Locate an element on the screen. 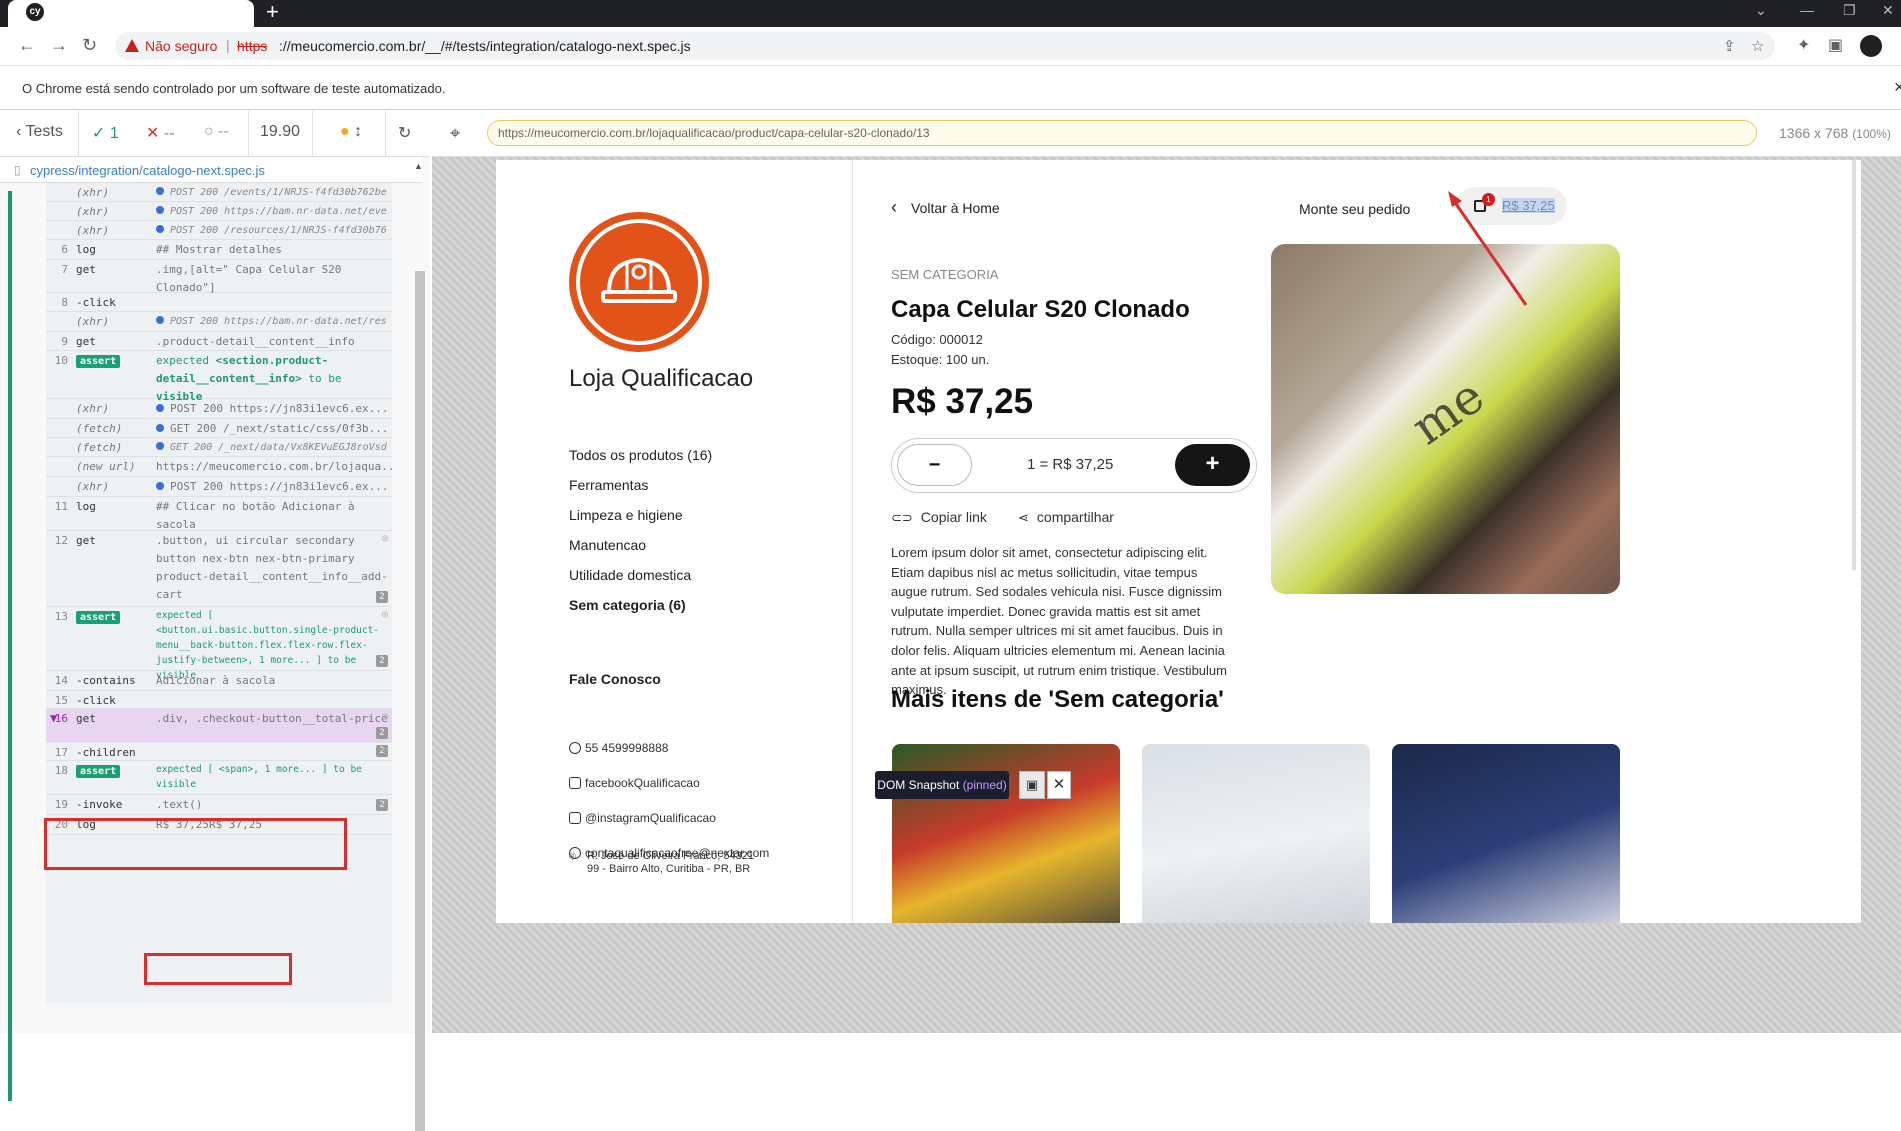  log-row: 15 -click is located at coordinates (219, 700).